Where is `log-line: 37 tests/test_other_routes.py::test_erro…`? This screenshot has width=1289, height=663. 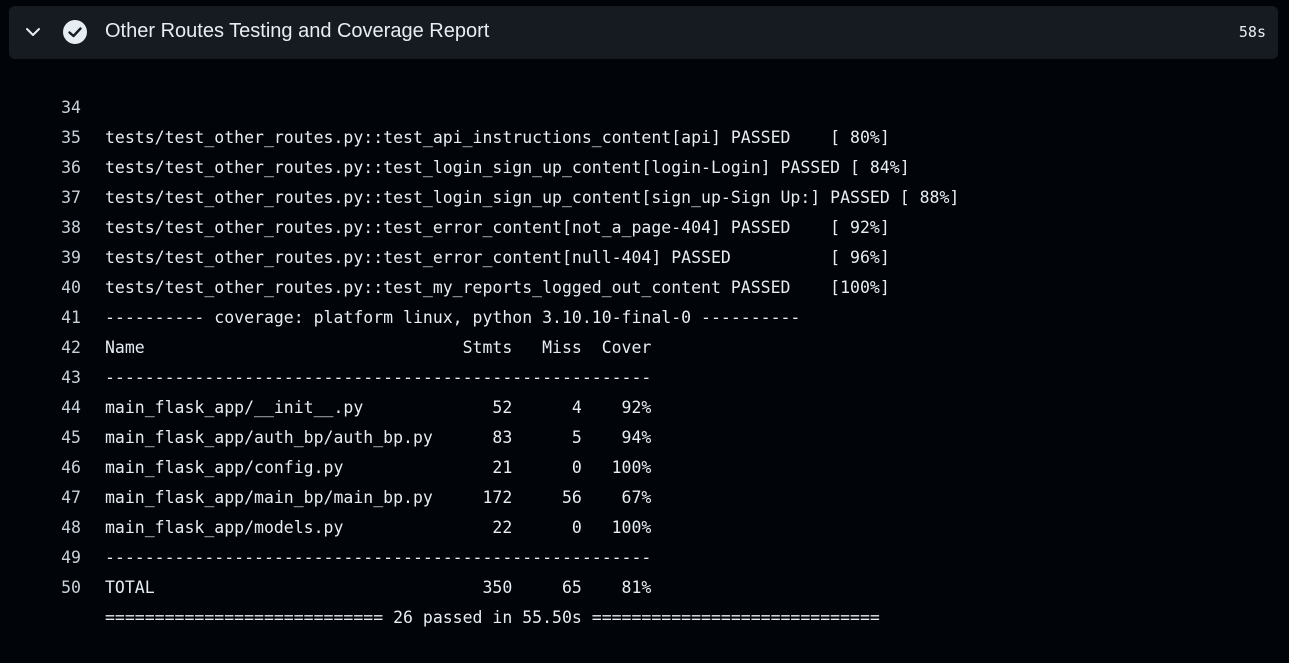 log-line: 37 tests/test_other_routes.py::test_erro… is located at coordinates (644, 195).